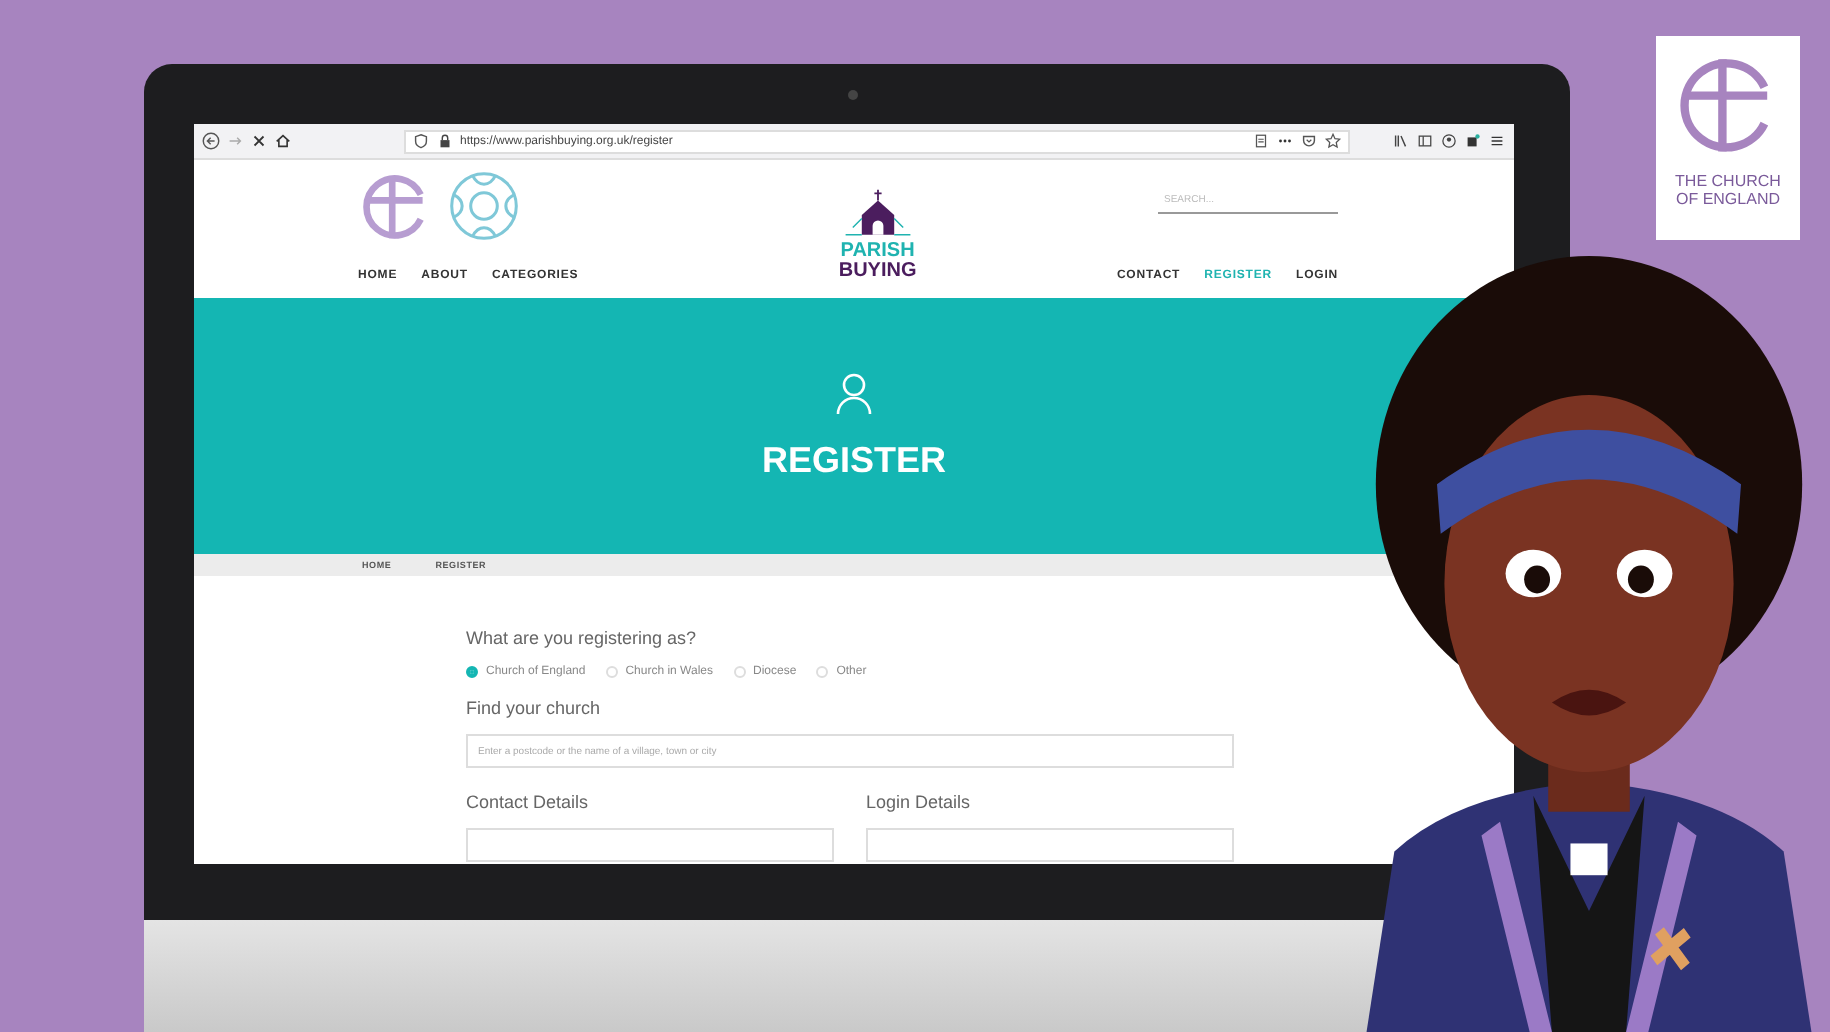 Image resolution: width=1830 pixels, height=1032 pixels. Describe the element at coordinates (919, 802) in the screenshot. I see `section-heading: Login Details` at that location.